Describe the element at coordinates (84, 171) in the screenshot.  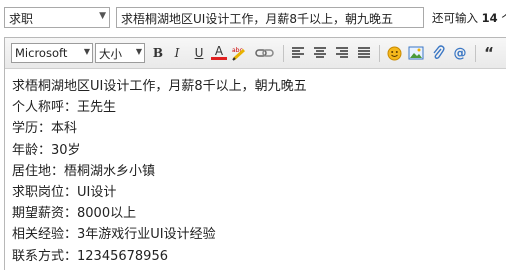
I see `content-line: 居住地：梧桐湖水乡小镇` at that location.